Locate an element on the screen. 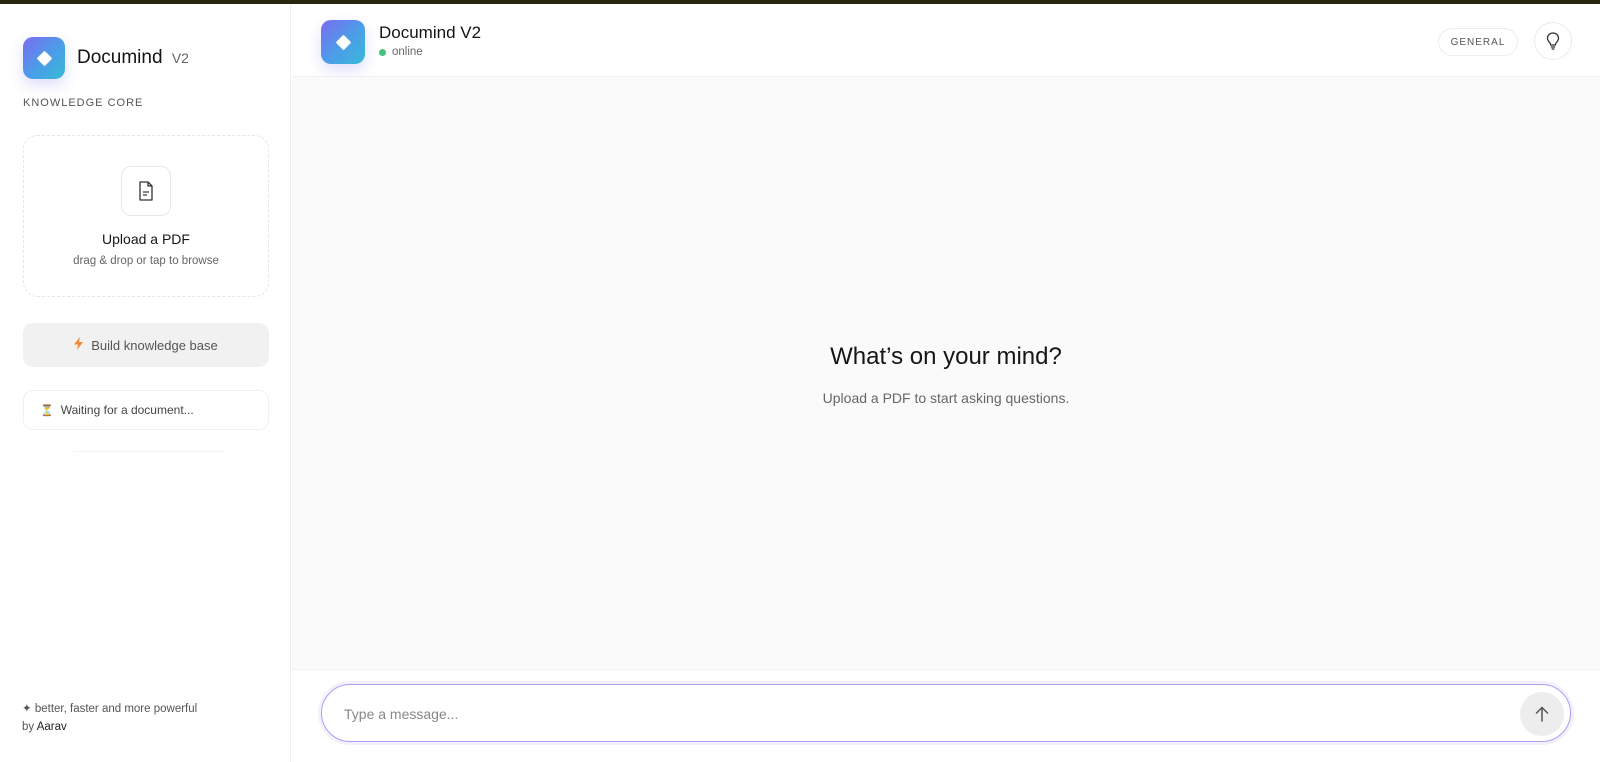 This screenshot has height=762, width=1600. build-knowledge-base-button: Build knowledge base is located at coordinates (146, 345).